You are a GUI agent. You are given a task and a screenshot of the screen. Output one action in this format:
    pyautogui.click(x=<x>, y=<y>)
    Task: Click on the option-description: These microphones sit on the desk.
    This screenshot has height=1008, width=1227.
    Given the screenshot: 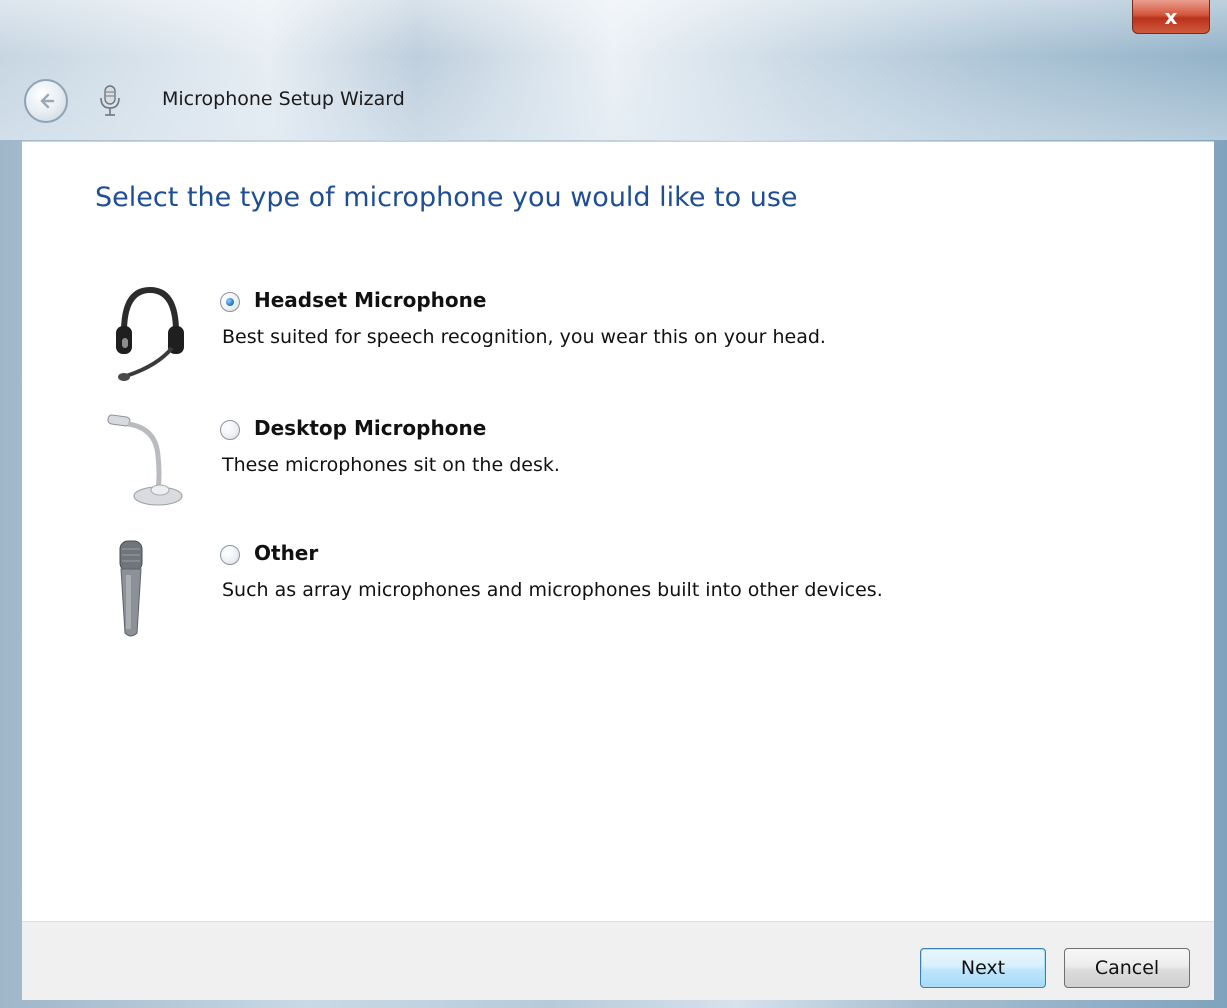 What is the action you would take?
    pyautogui.click(x=391, y=465)
    